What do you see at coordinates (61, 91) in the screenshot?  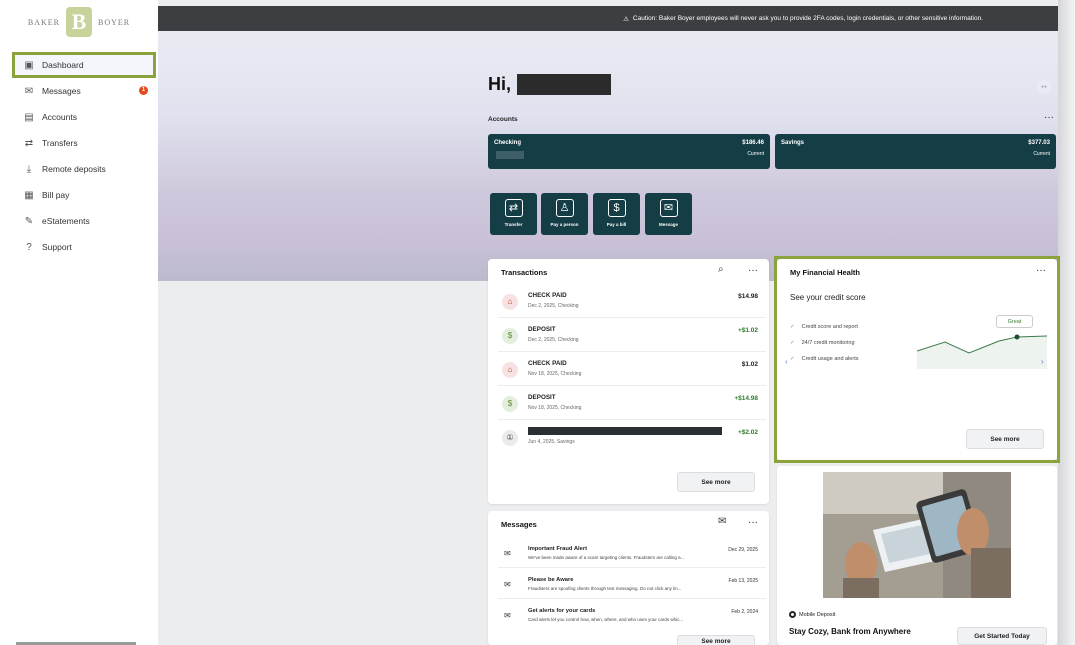 I see `sidebar-item-label: Messages` at bounding box center [61, 91].